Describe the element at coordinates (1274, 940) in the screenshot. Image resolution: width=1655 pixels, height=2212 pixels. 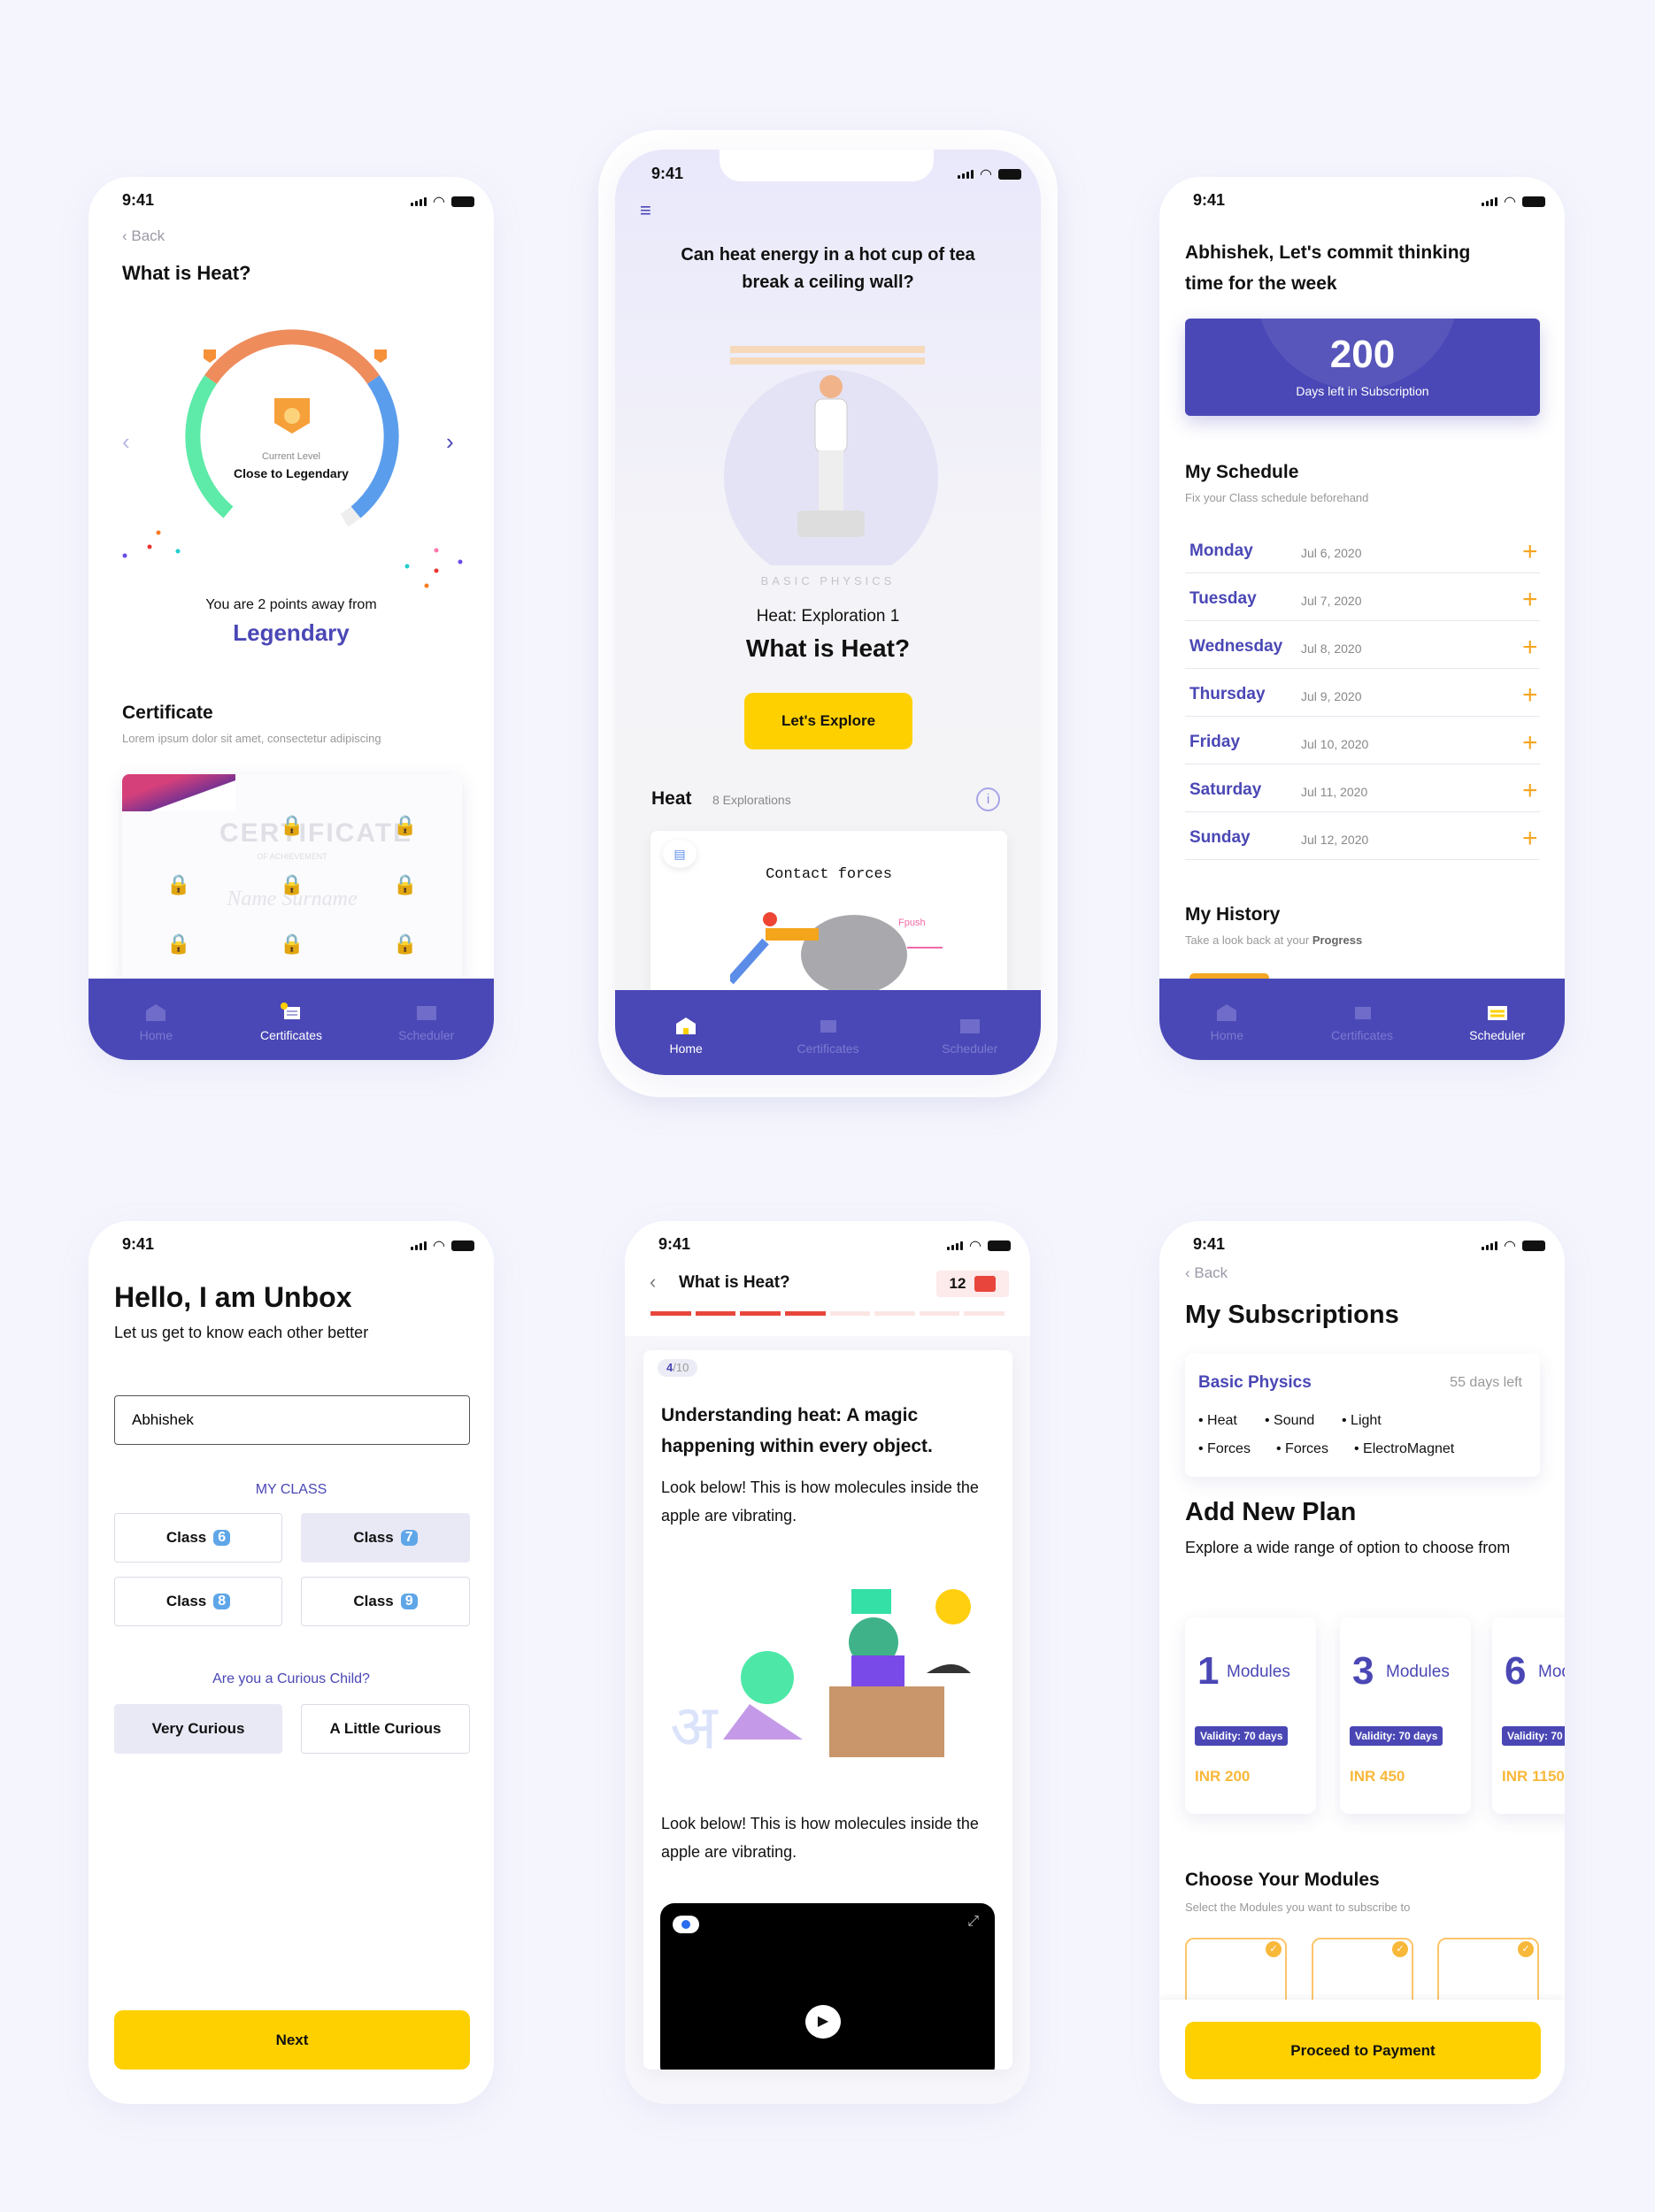
I see `history-subtitle: Take a look back at your Progress` at that location.